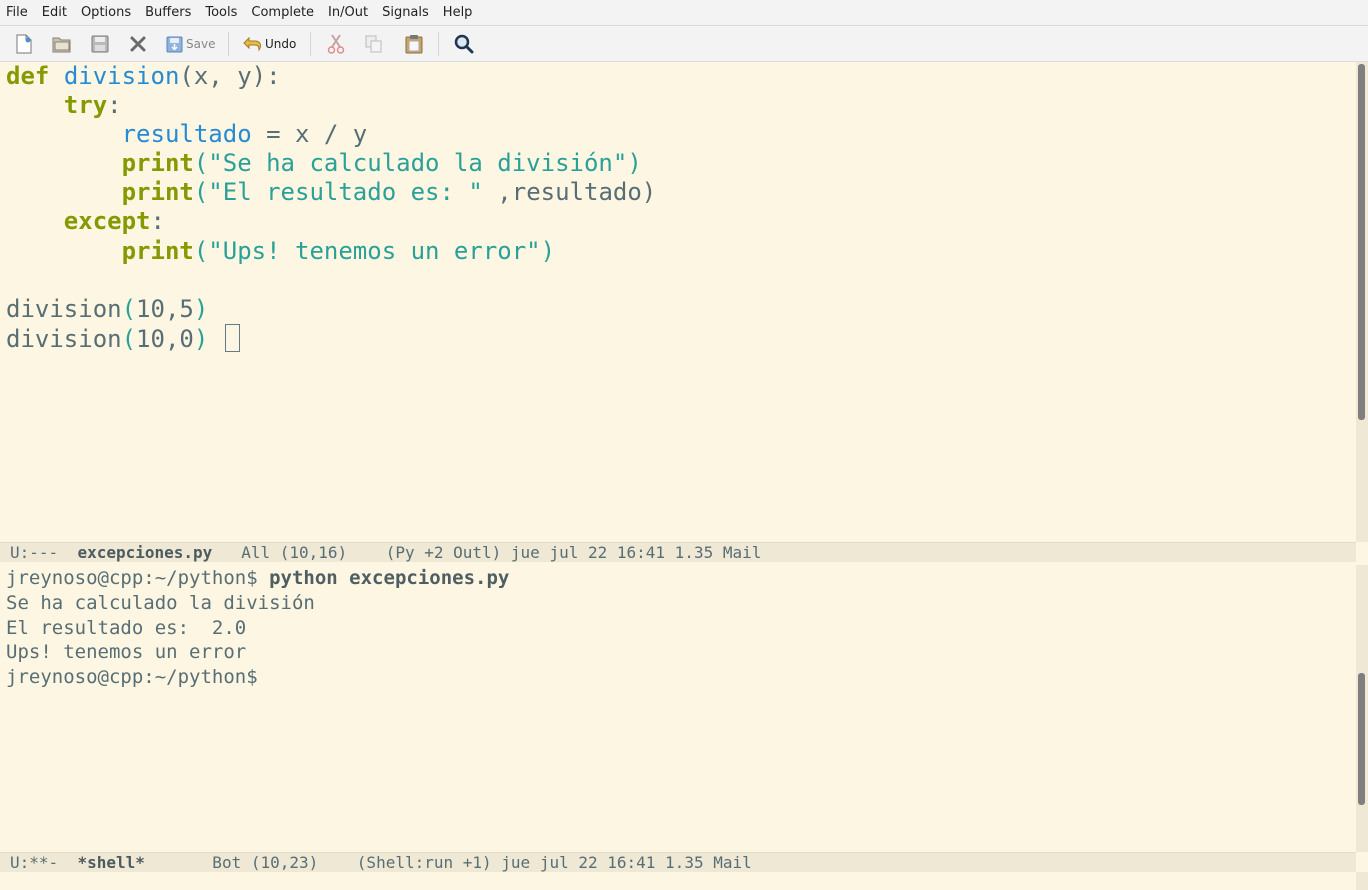 This screenshot has width=1368, height=890. I want to click on code-token: "Ups! tenemos un error", so click(374, 250).